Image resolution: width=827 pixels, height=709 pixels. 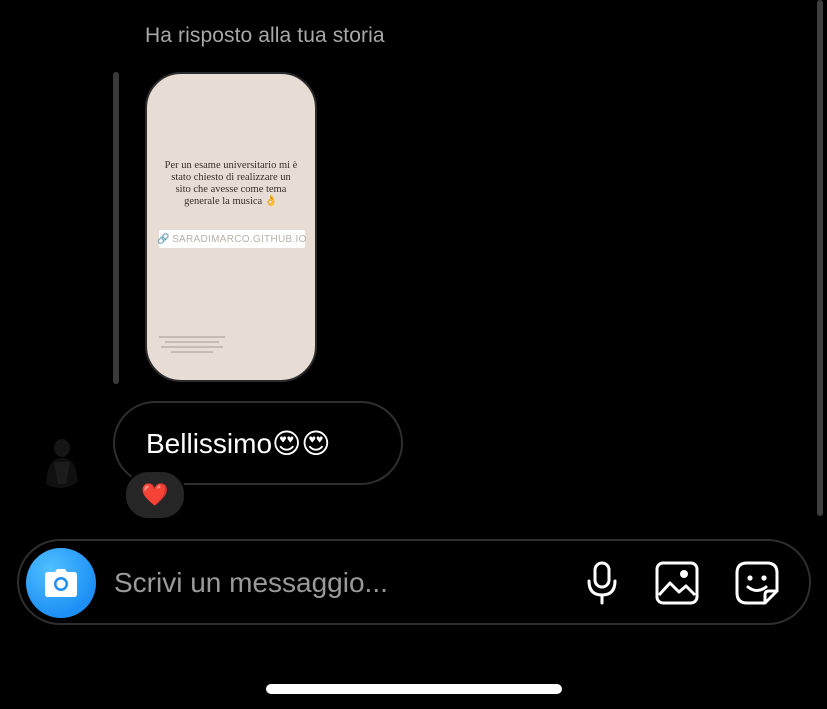 I want to click on sticker-icon, so click(x=757, y=583).